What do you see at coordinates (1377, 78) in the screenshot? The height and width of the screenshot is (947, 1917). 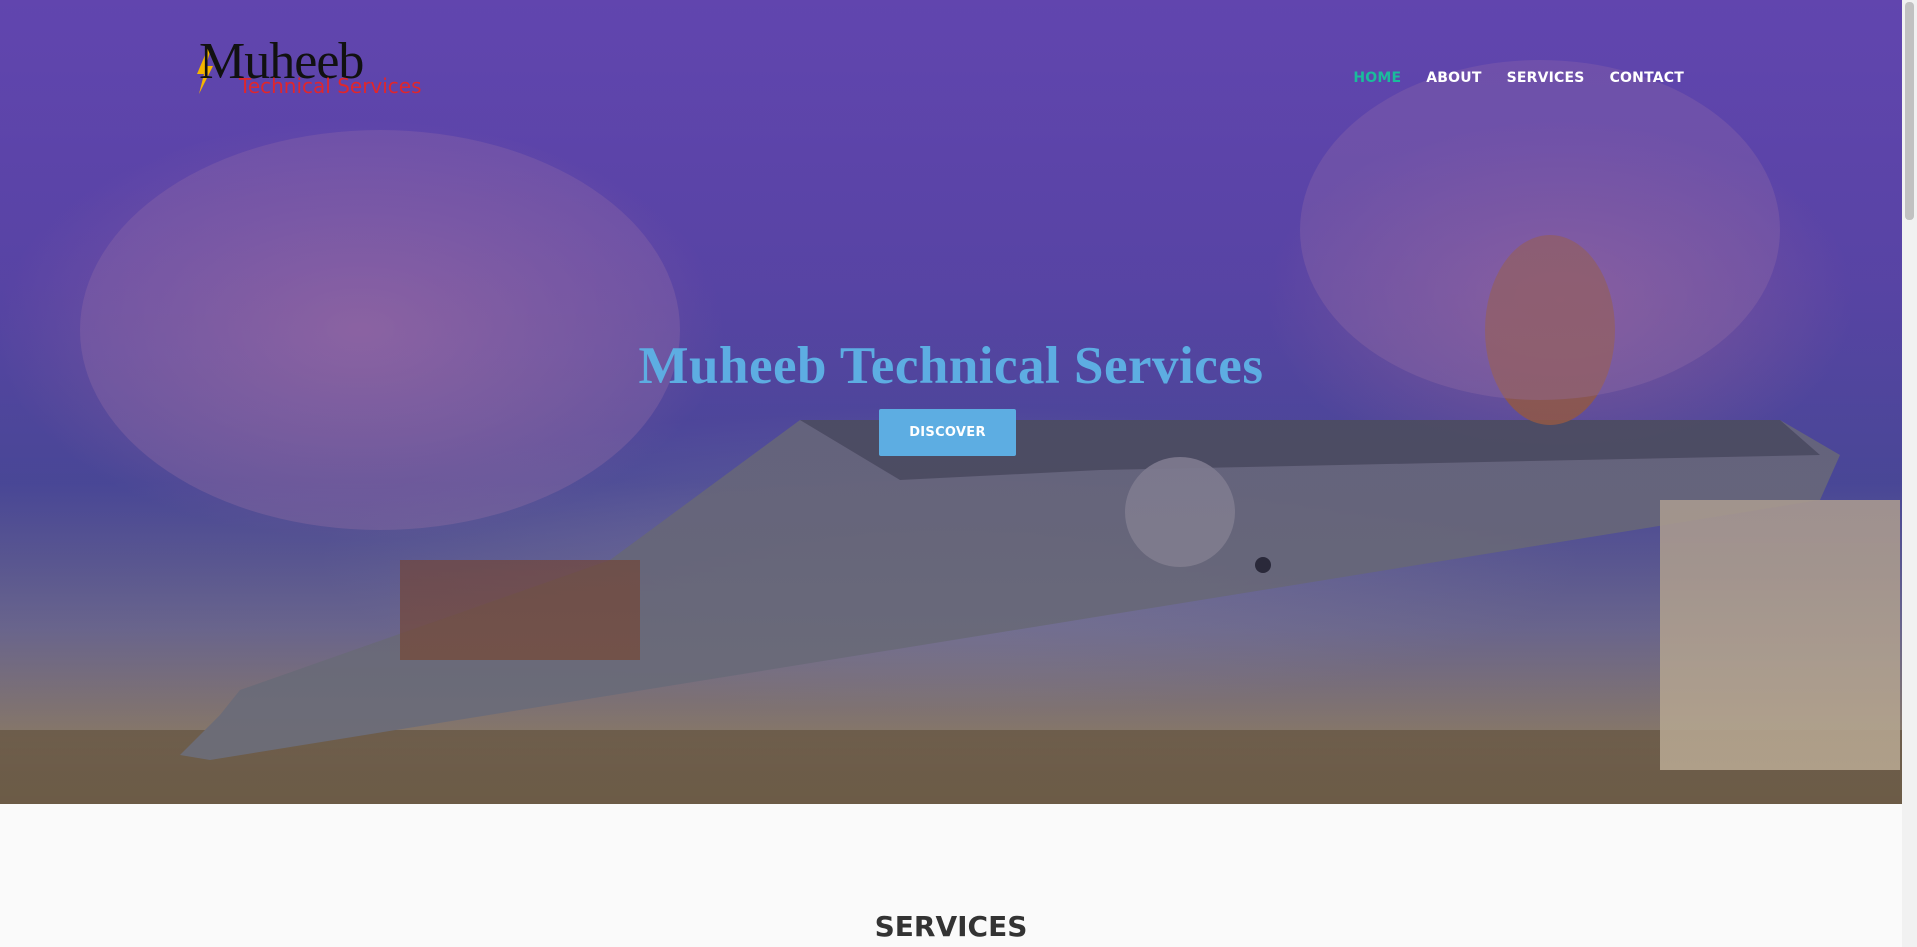 I see `nav-home: HOME` at bounding box center [1377, 78].